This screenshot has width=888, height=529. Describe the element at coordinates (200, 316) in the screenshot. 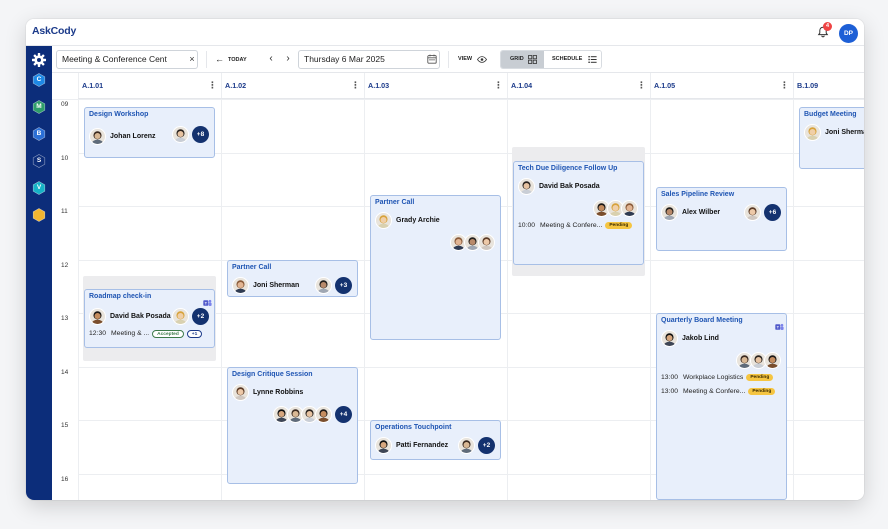

I see `more-attendees-badge: +2` at that location.